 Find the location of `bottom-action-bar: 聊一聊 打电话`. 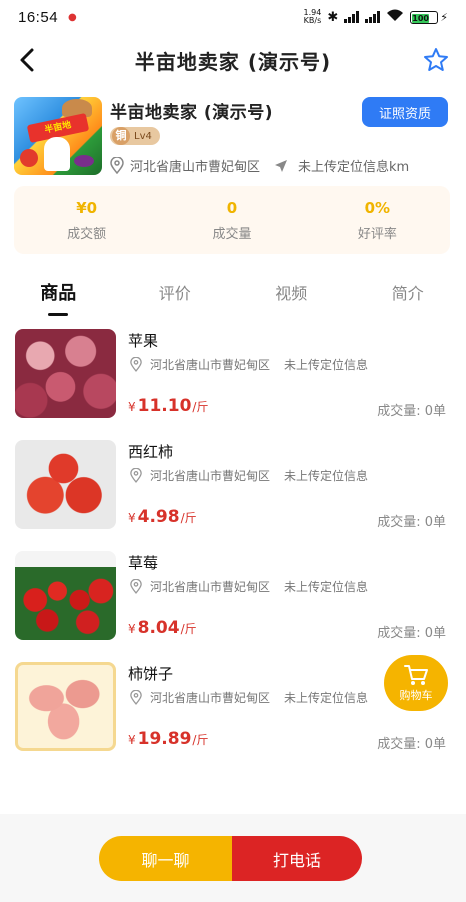

bottom-action-bar: 聊一聊 打电话 is located at coordinates (233, 858).